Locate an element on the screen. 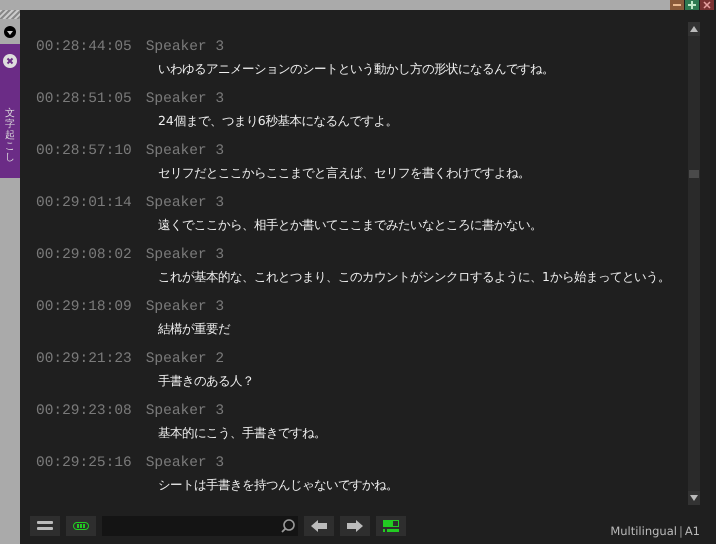 The image size is (716, 544). scrollbar is located at coordinates (694, 263).